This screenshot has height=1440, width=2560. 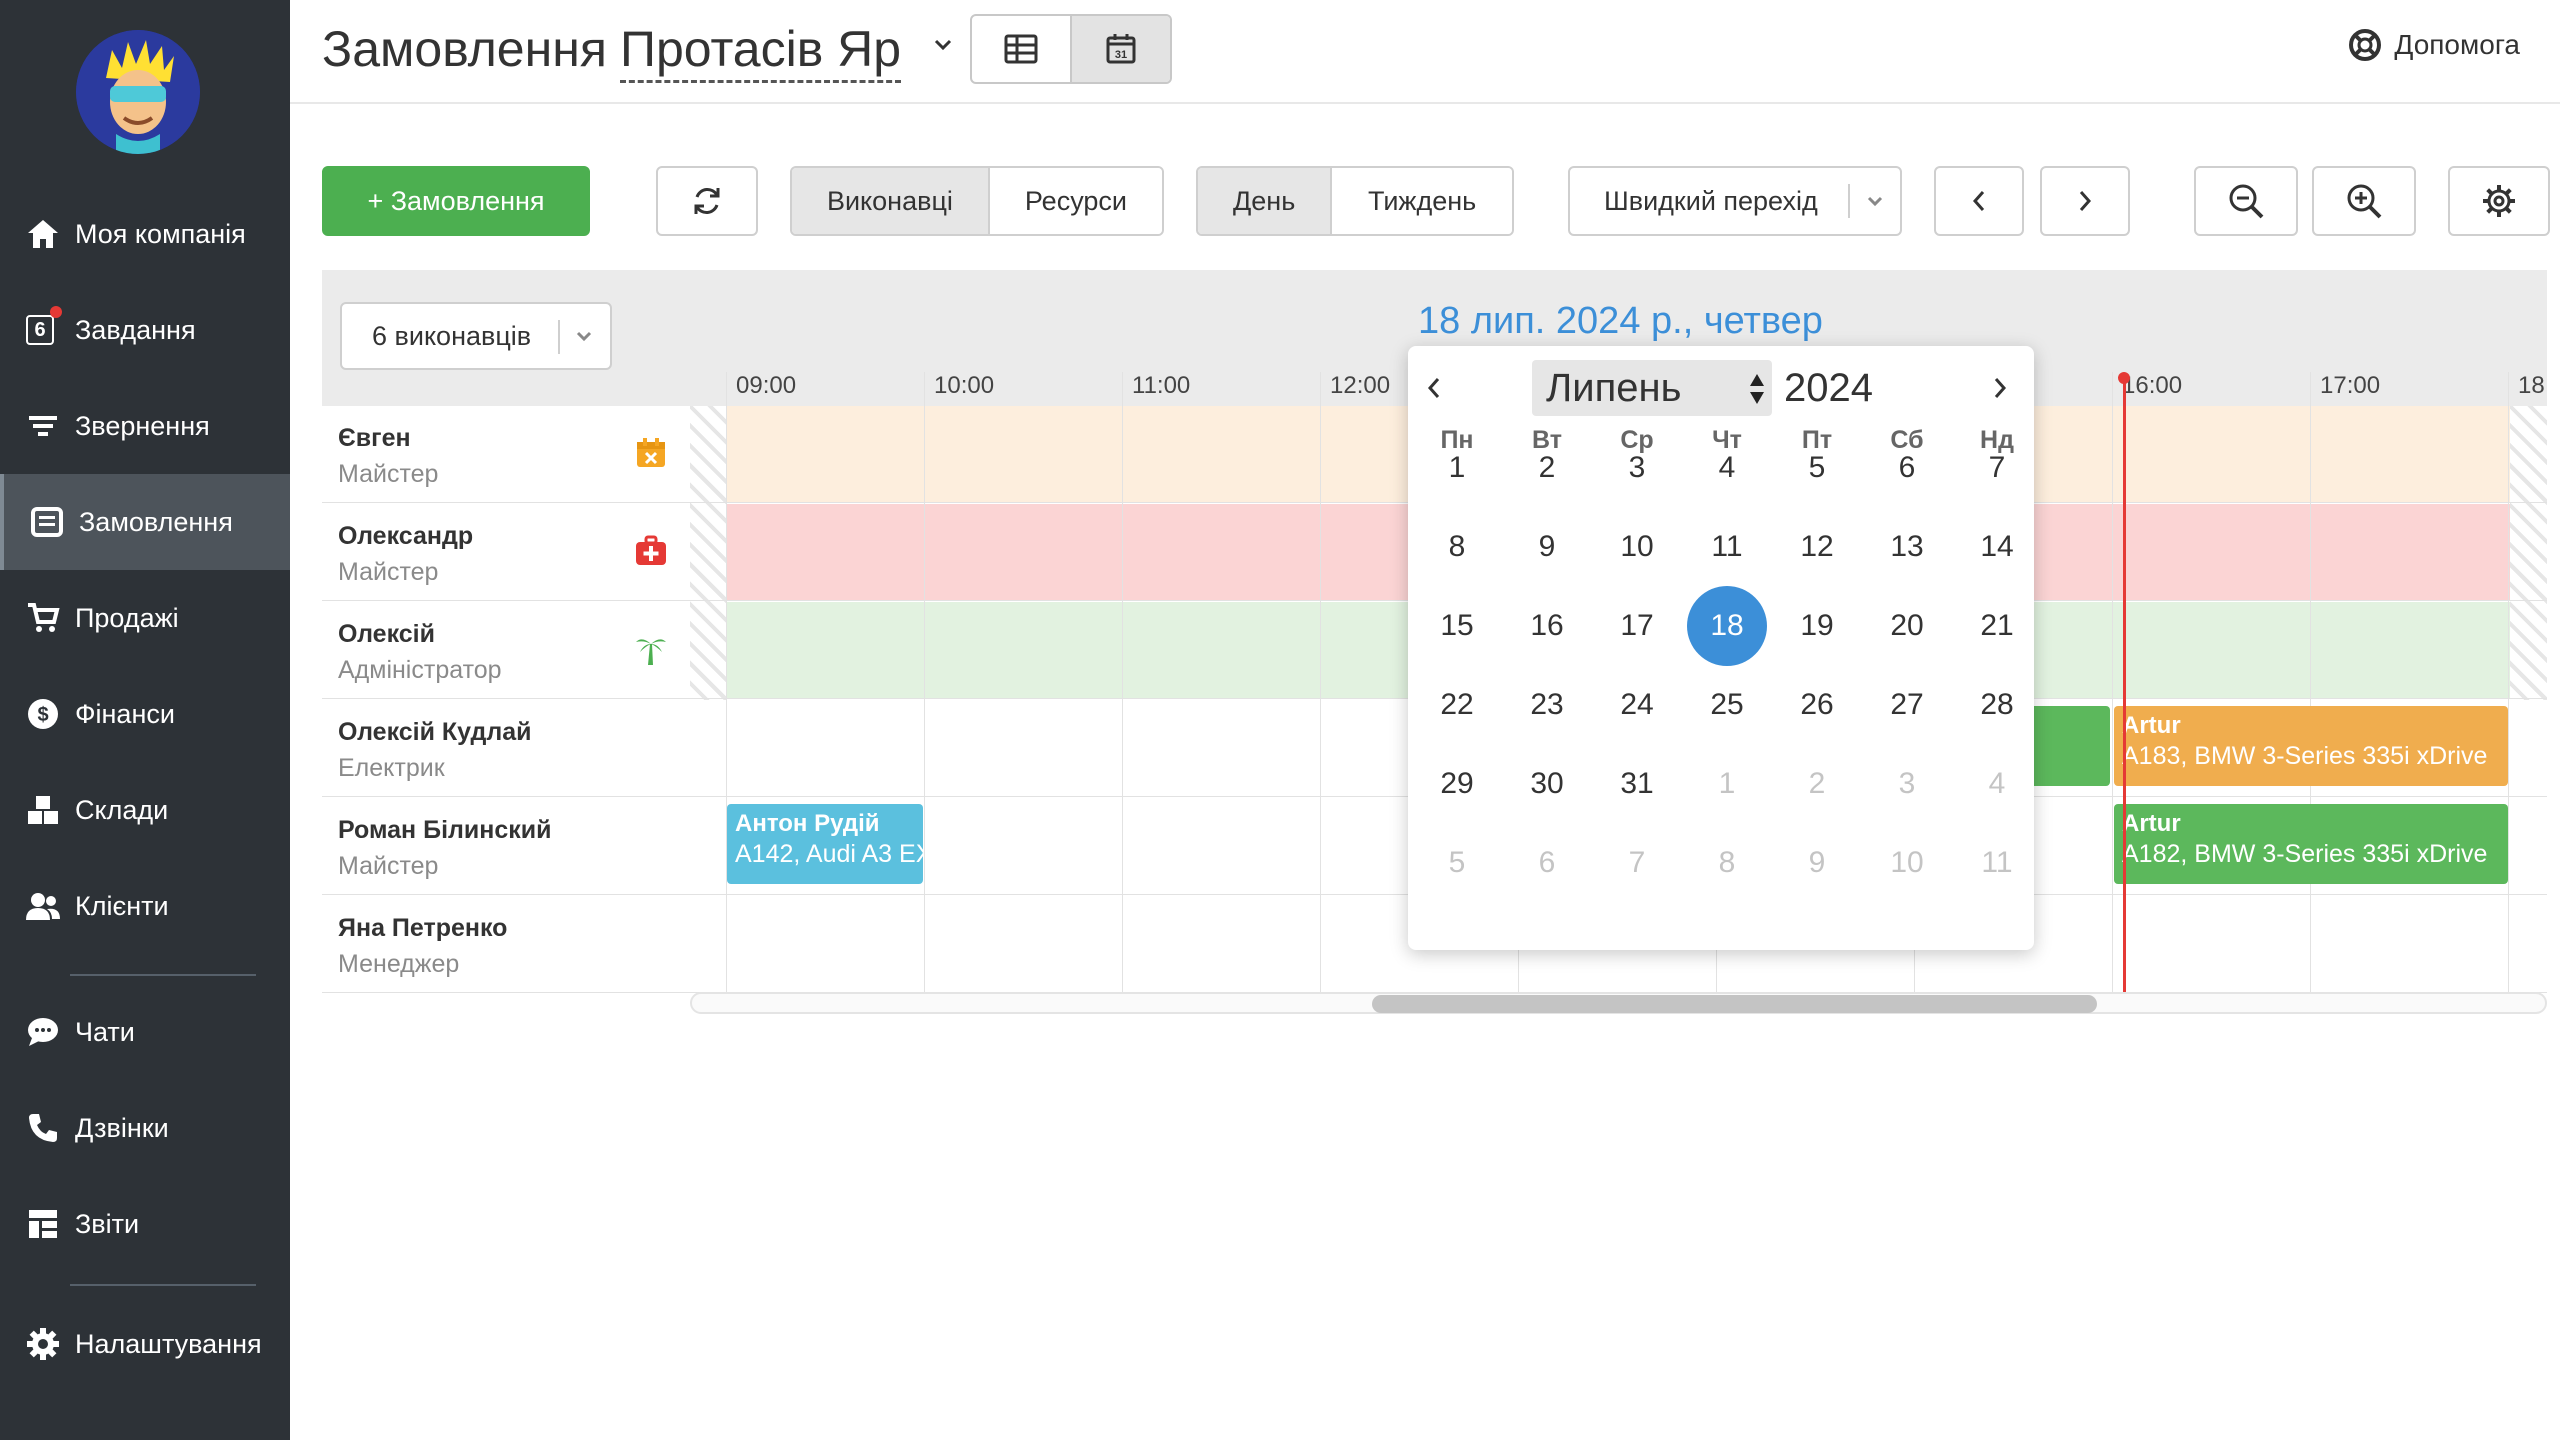 I want to click on svg-text: 31, so click(x=1121, y=55).